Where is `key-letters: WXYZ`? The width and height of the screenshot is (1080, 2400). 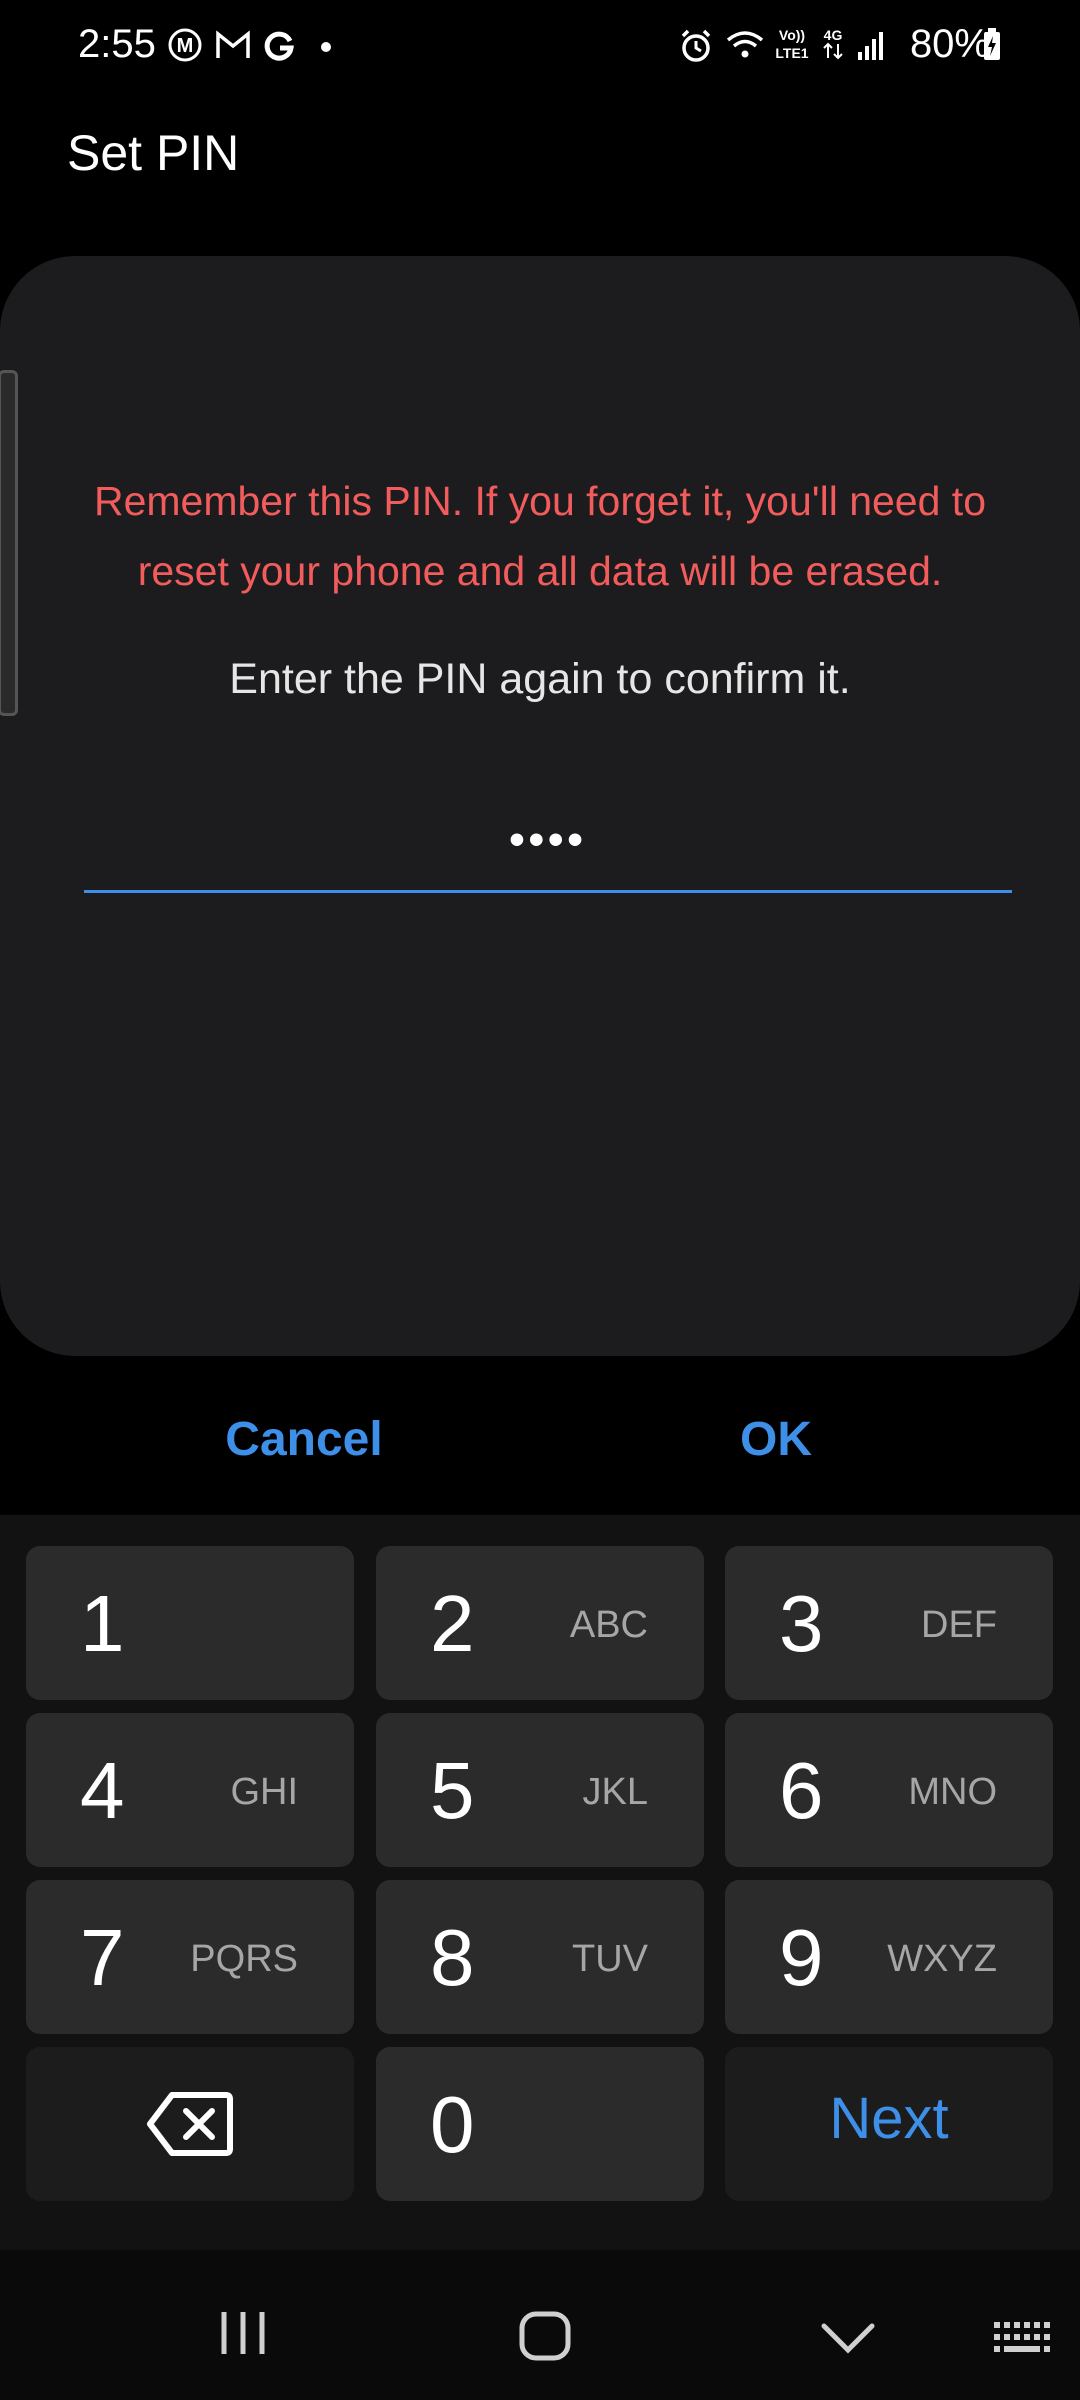 key-letters: WXYZ is located at coordinates (942, 1959).